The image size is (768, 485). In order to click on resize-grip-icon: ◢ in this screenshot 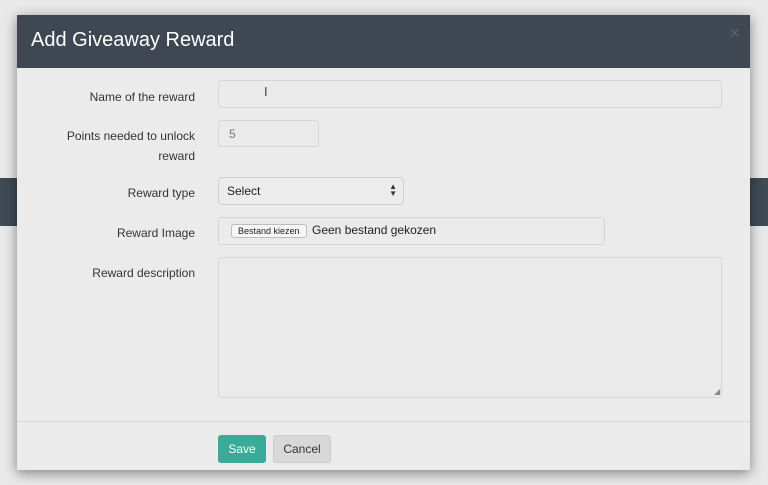, I will do `click(717, 391)`.